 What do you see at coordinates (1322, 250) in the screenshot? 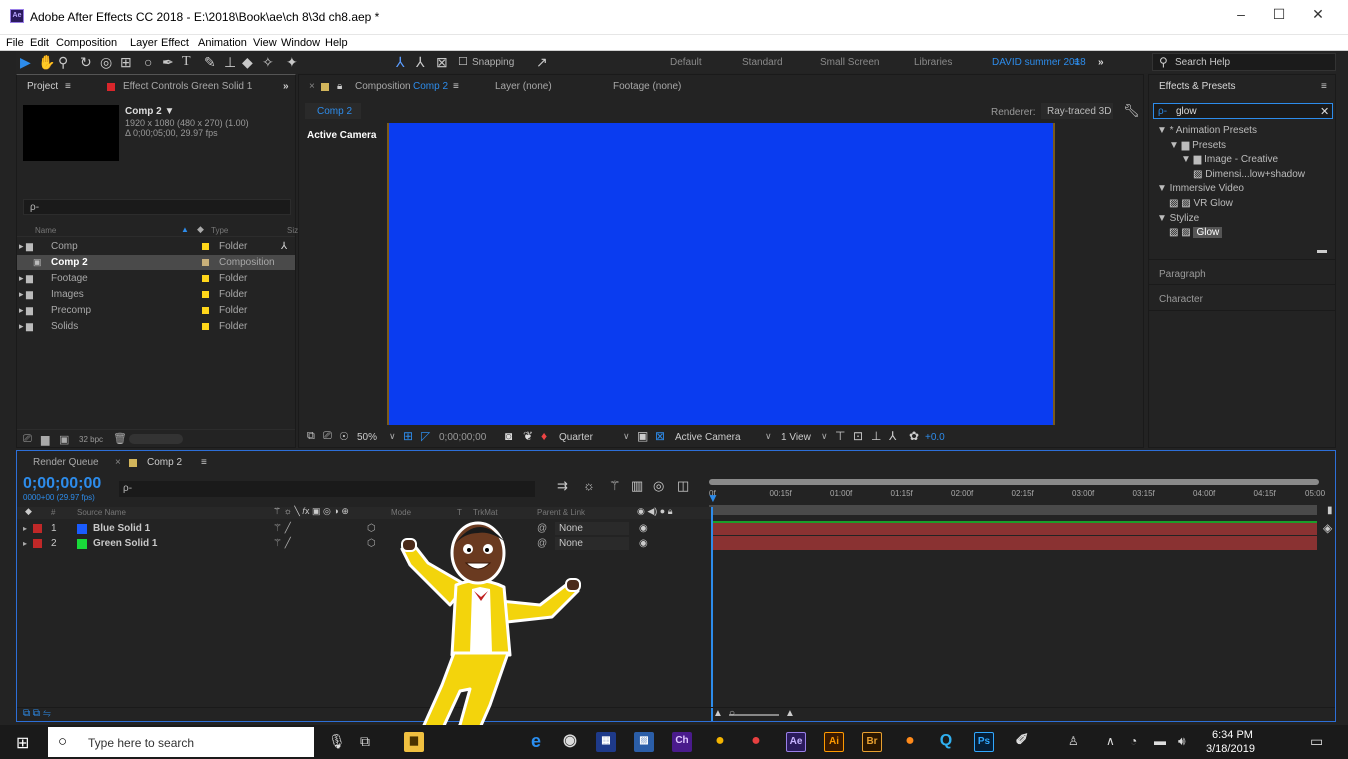
I see `new-bin-icon: ▬` at bounding box center [1322, 250].